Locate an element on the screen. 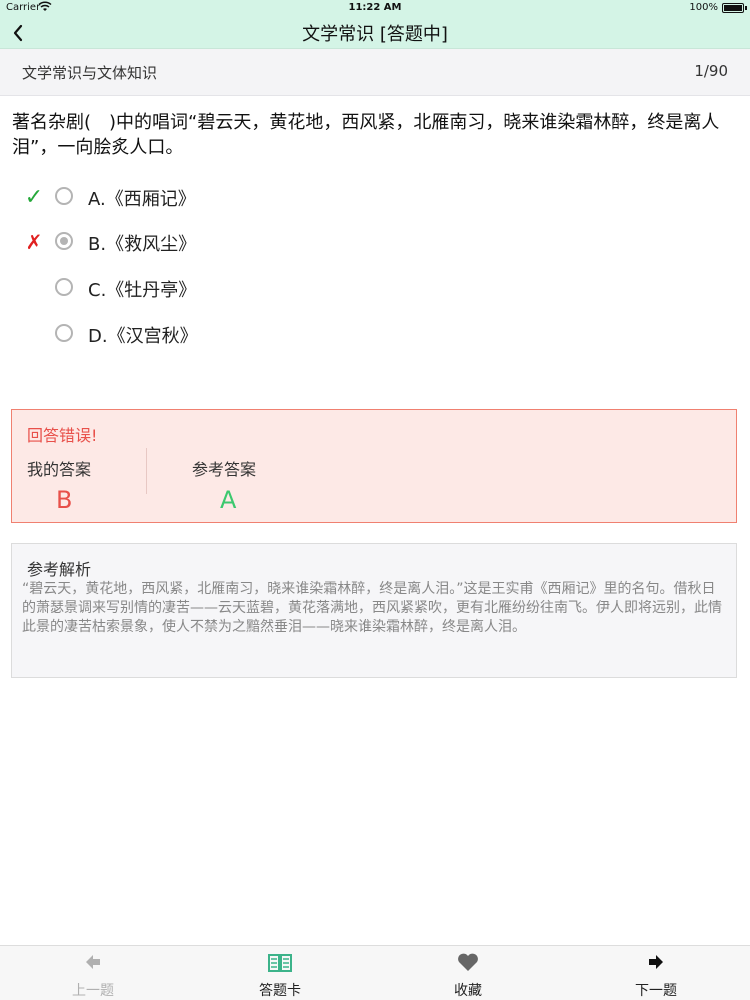 The width and height of the screenshot is (750, 1000). answer-card-button: 答题卡 is located at coordinates (280, 973).